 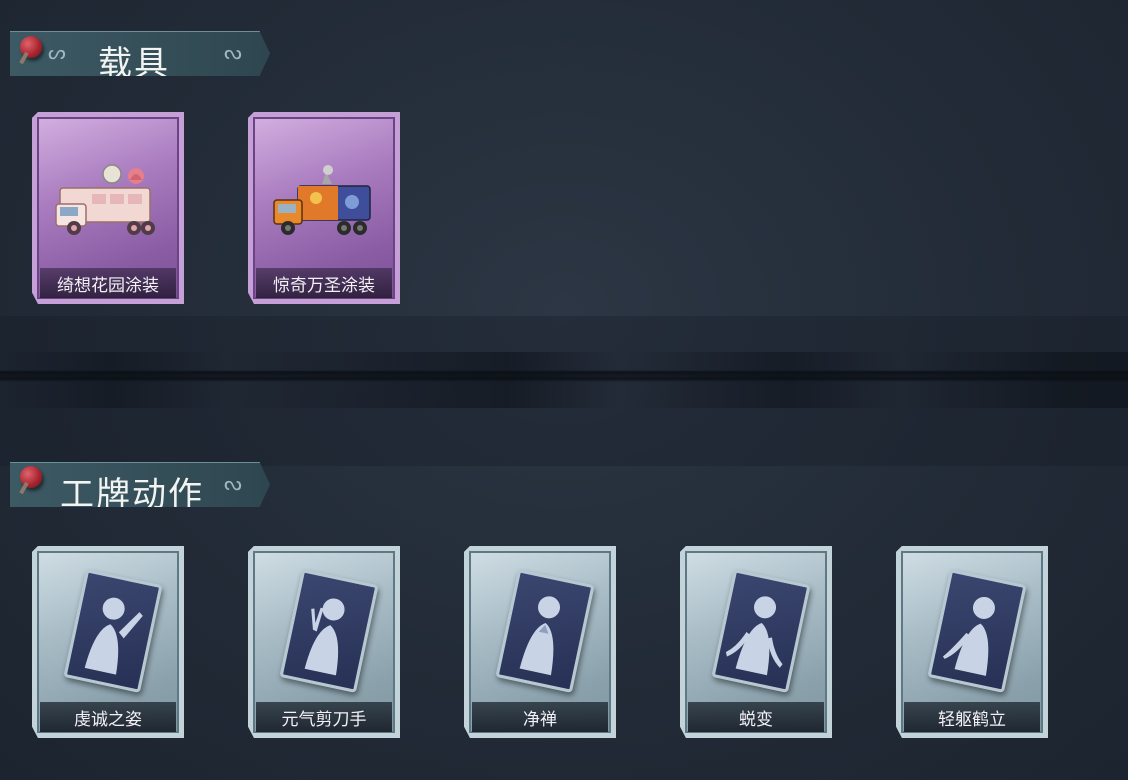 I want to click on emote-card-label: 虔诚之姿, so click(x=108, y=719).